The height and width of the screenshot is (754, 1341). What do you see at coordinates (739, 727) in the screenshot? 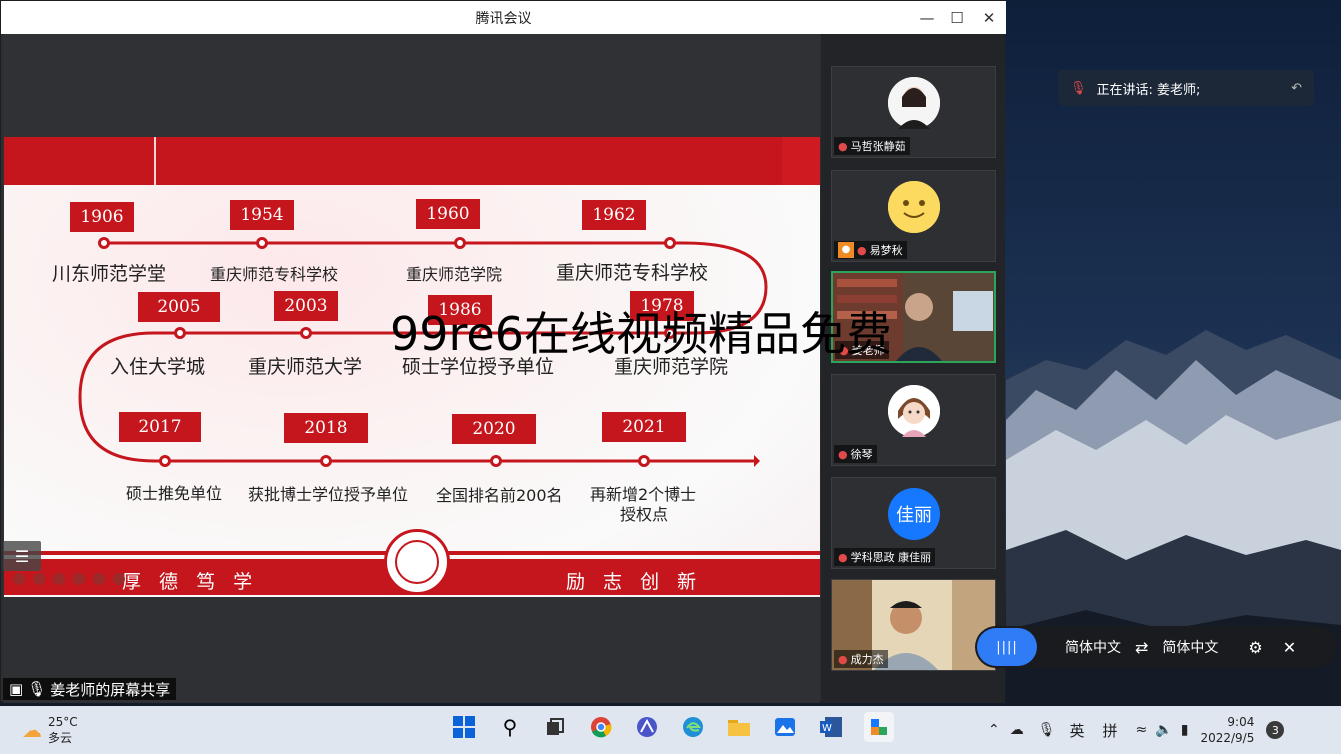
I see `folder-icon` at bounding box center [739, 727].